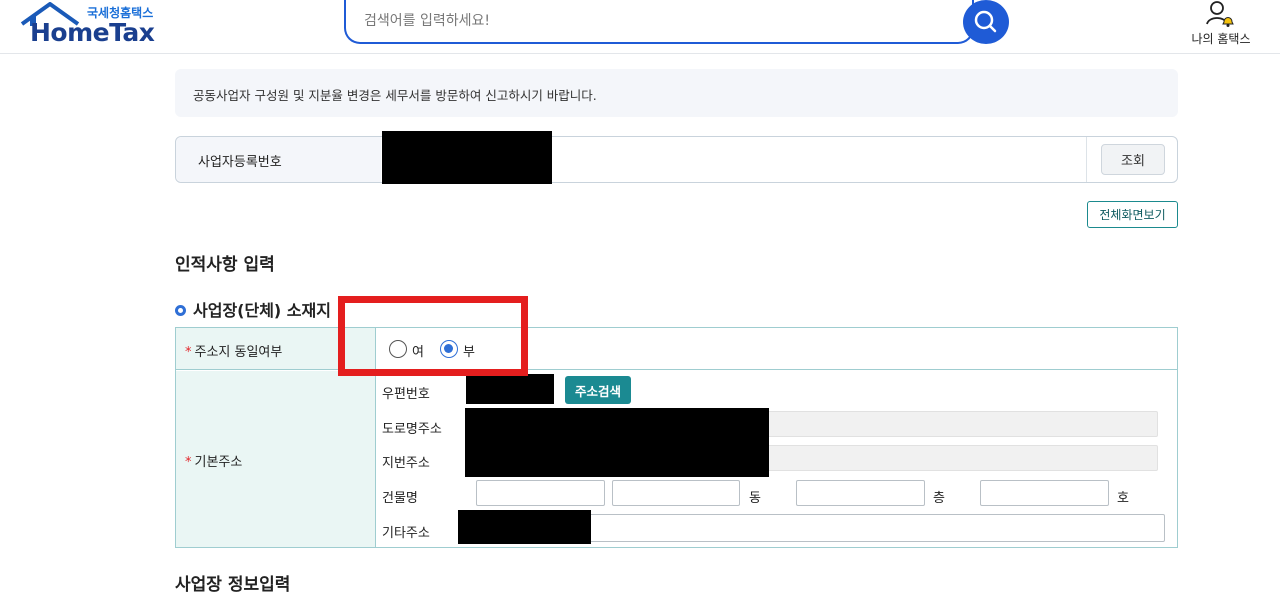  I want to click on floor-input, so click(860, 493).